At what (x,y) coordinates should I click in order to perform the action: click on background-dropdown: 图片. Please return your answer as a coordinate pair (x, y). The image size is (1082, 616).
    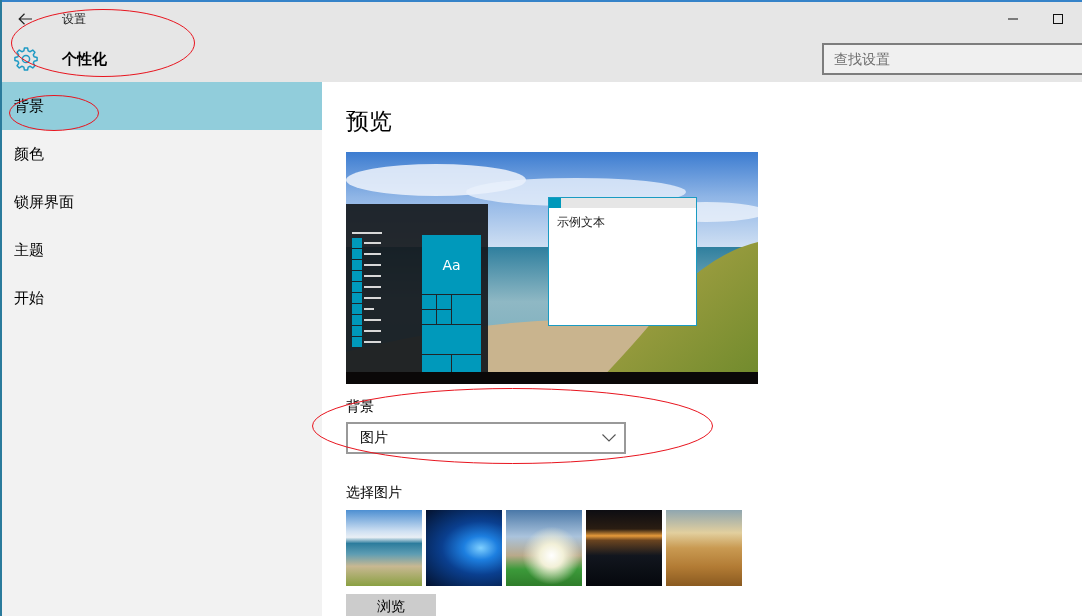
    Looking at the image, I should click on (486, 438).